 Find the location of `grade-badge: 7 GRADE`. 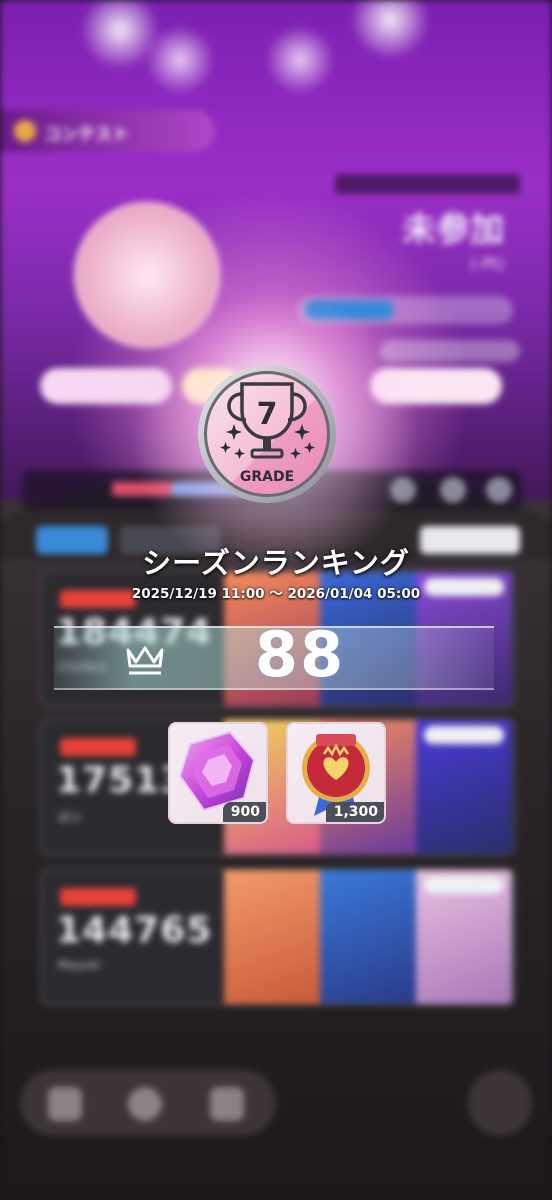

grade-badge: 7 GRADE is located at coordinates (267, 434).